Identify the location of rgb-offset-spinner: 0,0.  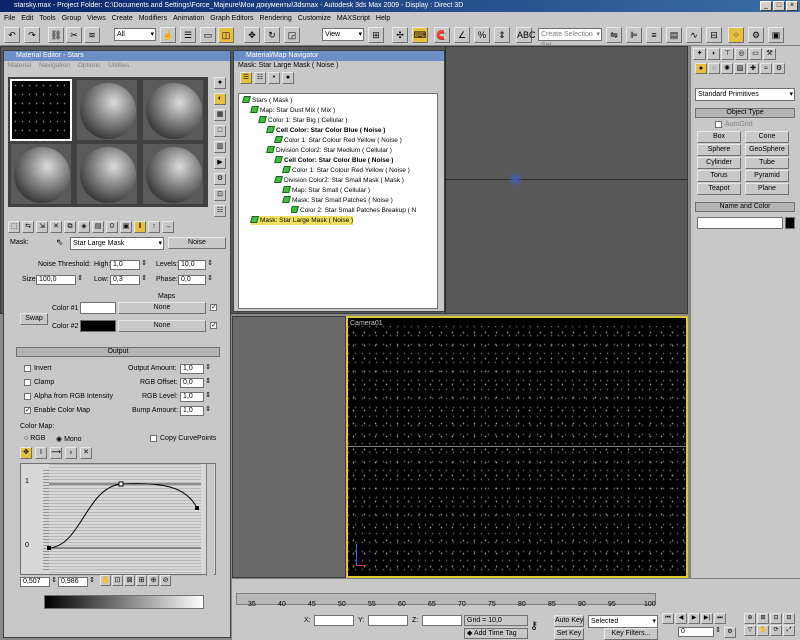
(195, 383).